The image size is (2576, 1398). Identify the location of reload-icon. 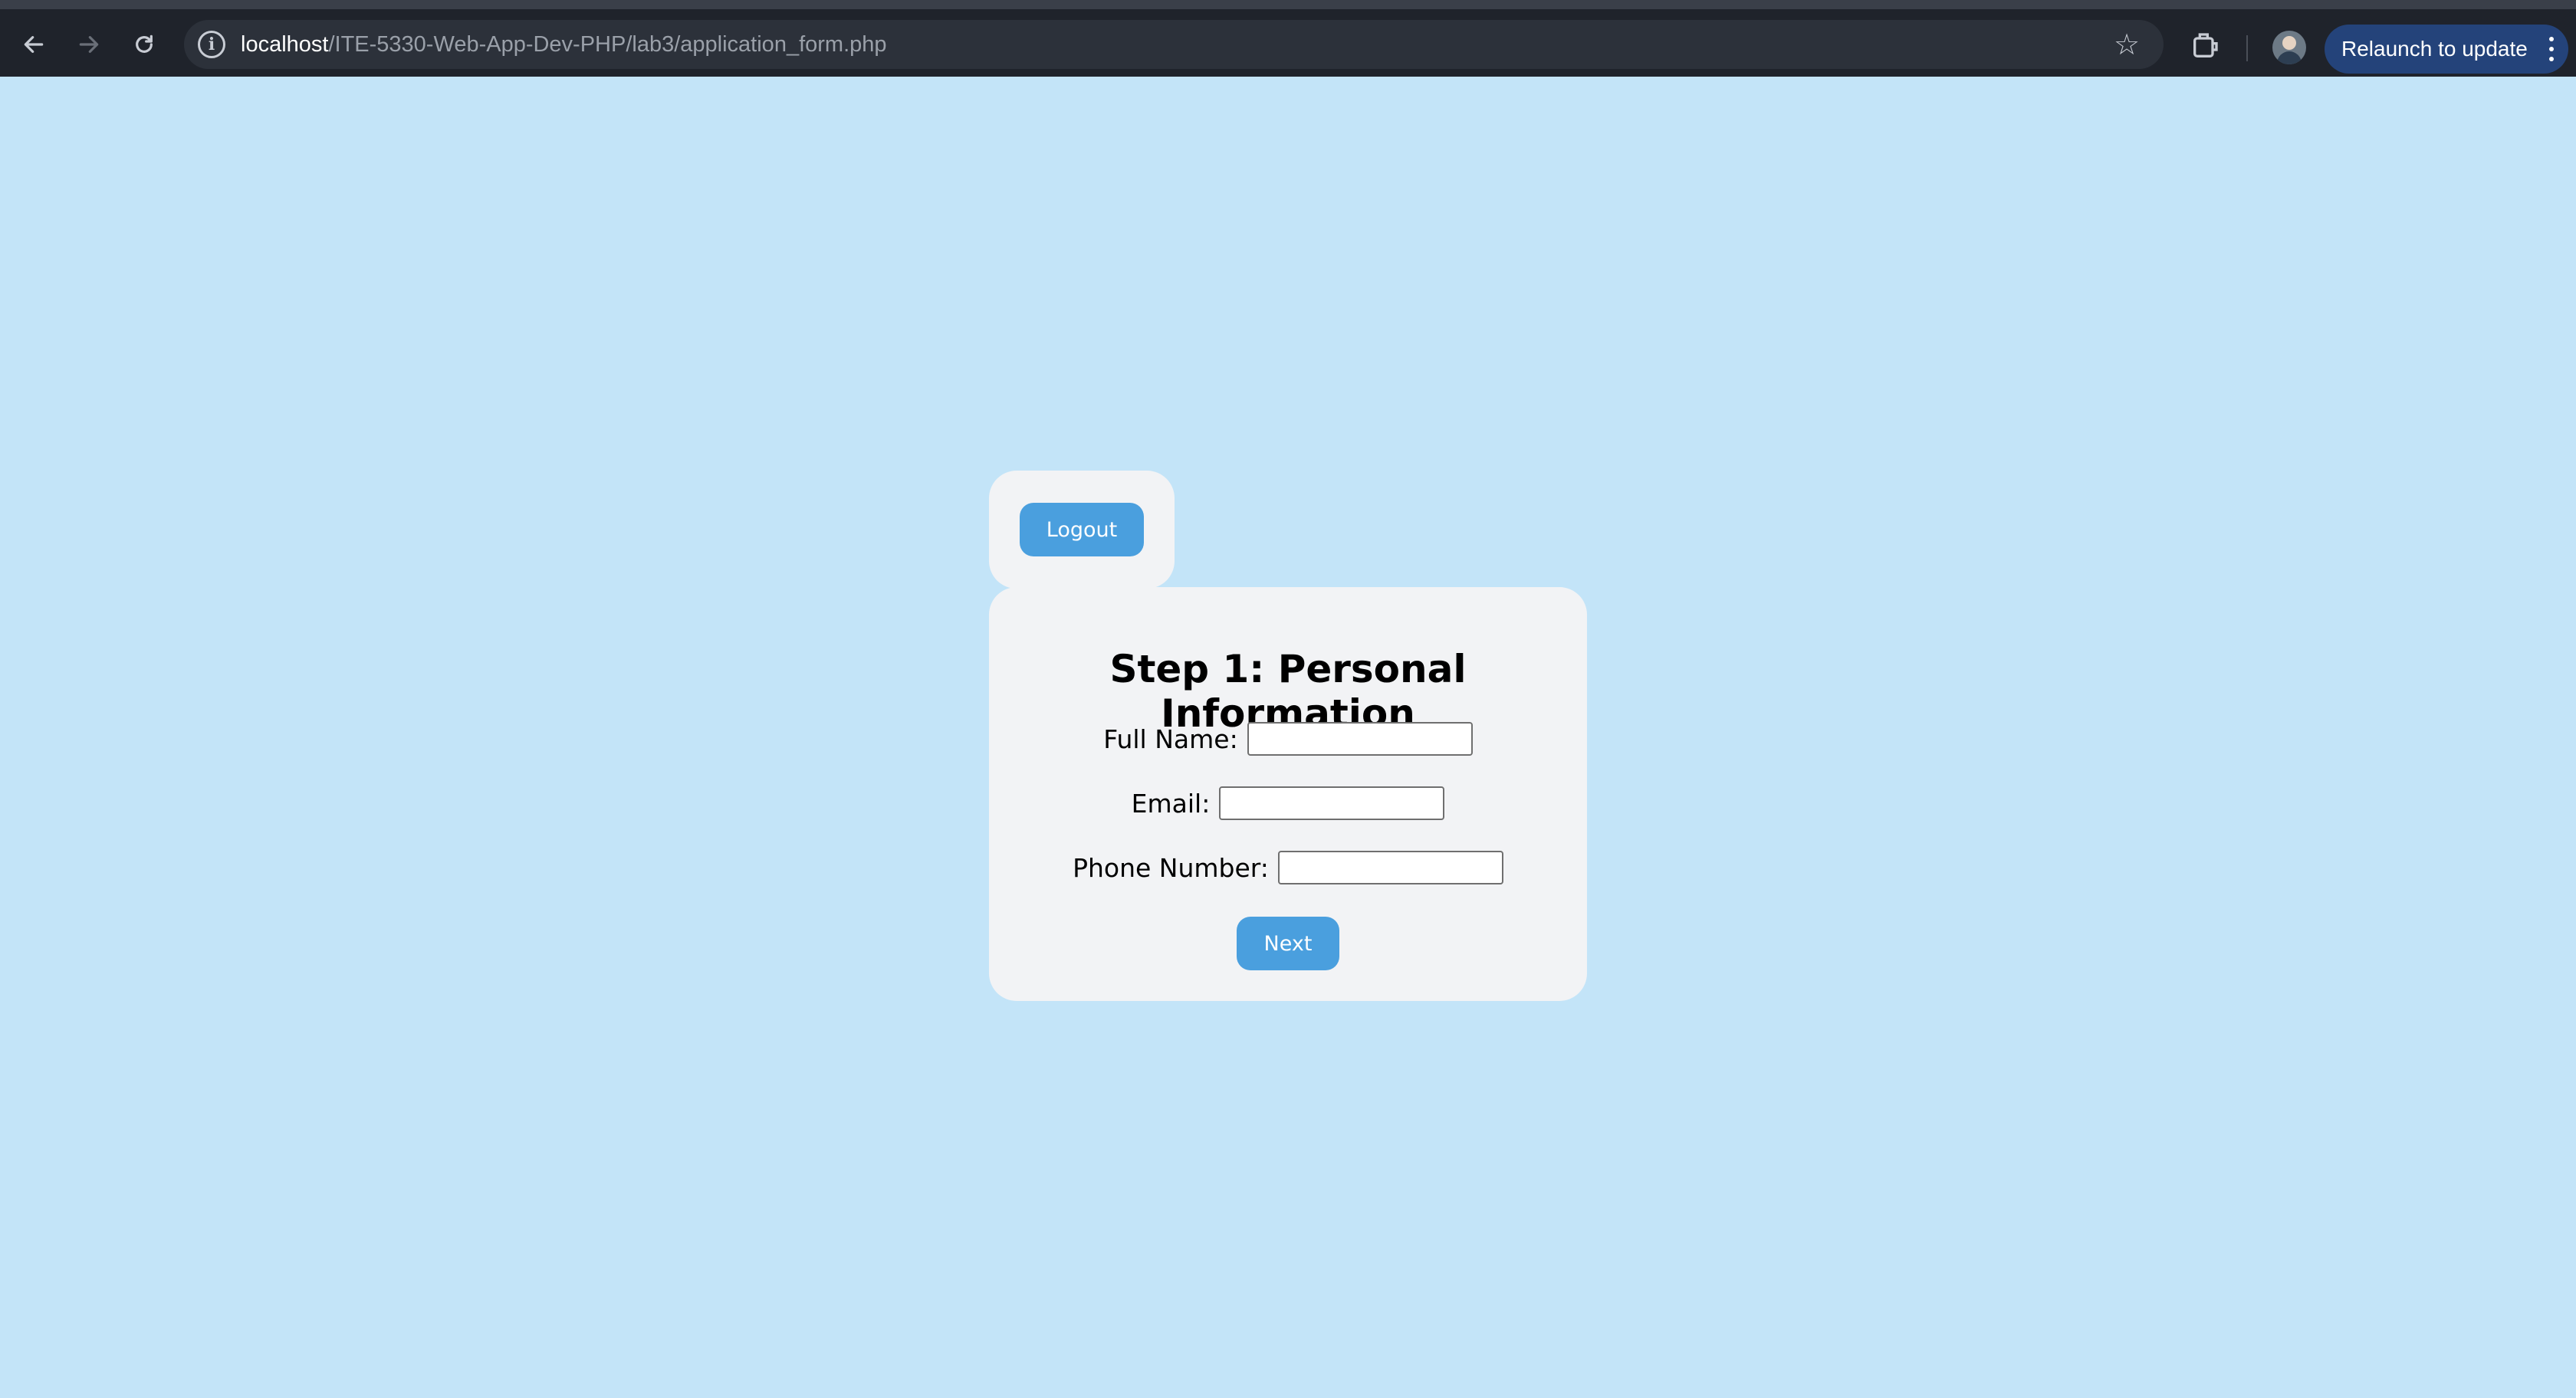
(144, 43).